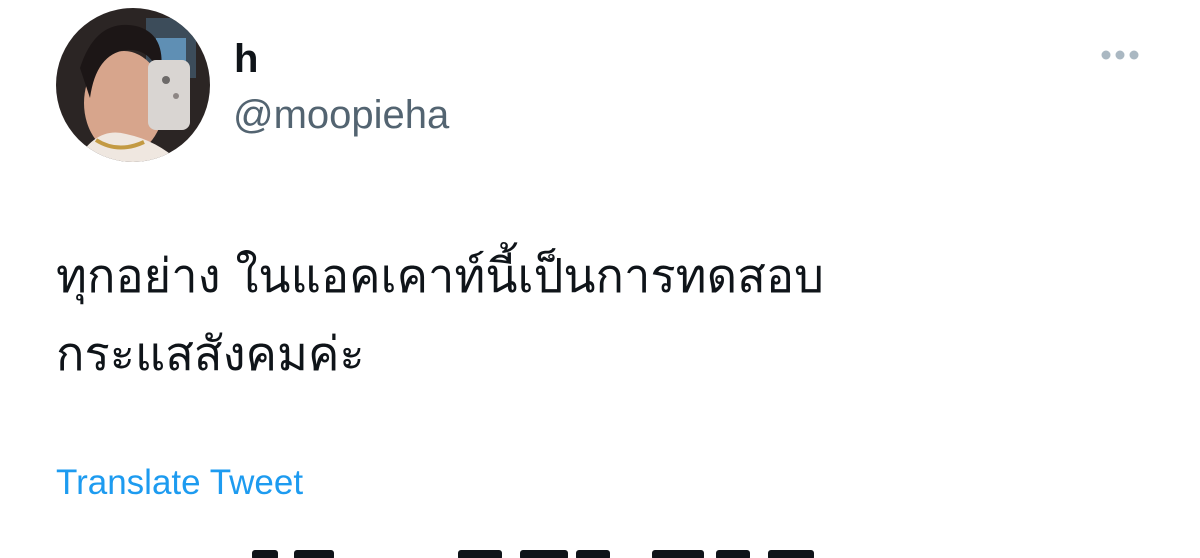 The width and height of the screenshot is (1200, 558). I want to click on user-handle: @moopieha, so click(341, 115).